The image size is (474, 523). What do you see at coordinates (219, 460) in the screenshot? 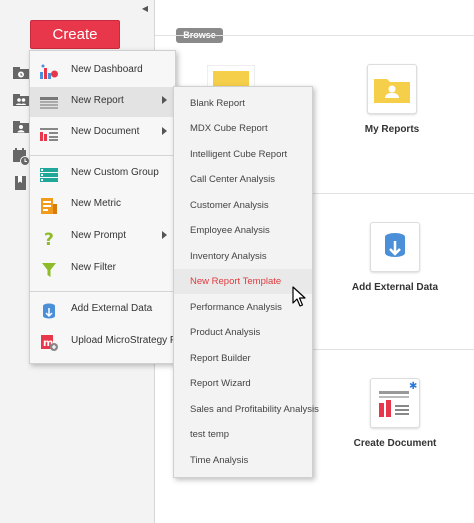
I see `submenu-item-label: Time Analysis` at bounding box center [219, 460].